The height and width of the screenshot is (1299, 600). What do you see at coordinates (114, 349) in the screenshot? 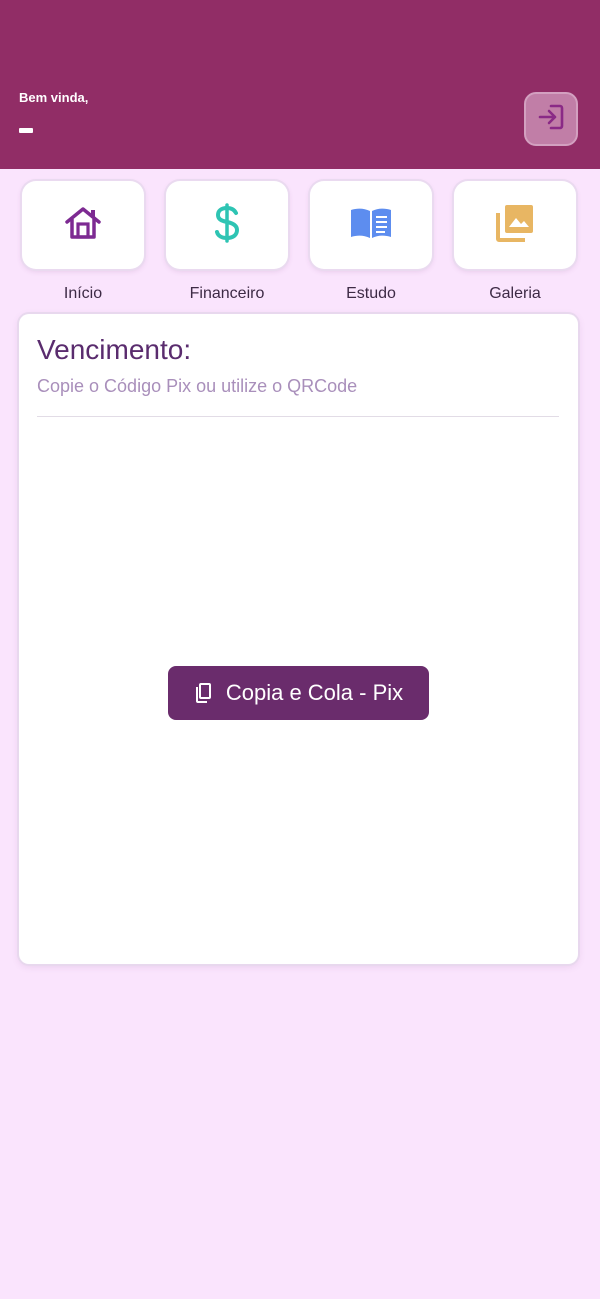
I see `card-title: Vencimento:` at bounding box center [114, 349].